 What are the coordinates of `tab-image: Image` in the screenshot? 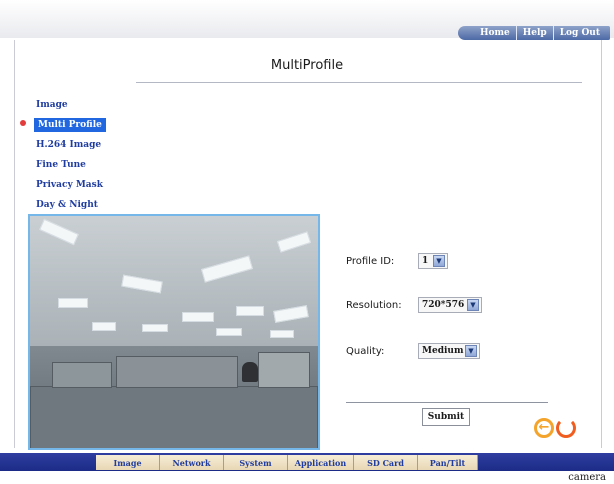 It's located at (128, 462).